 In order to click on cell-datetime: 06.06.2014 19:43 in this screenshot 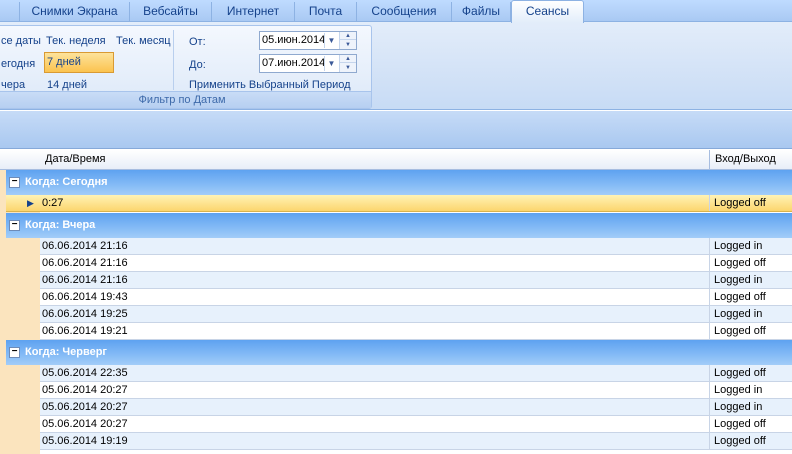, I will do `click(85, 297)`.